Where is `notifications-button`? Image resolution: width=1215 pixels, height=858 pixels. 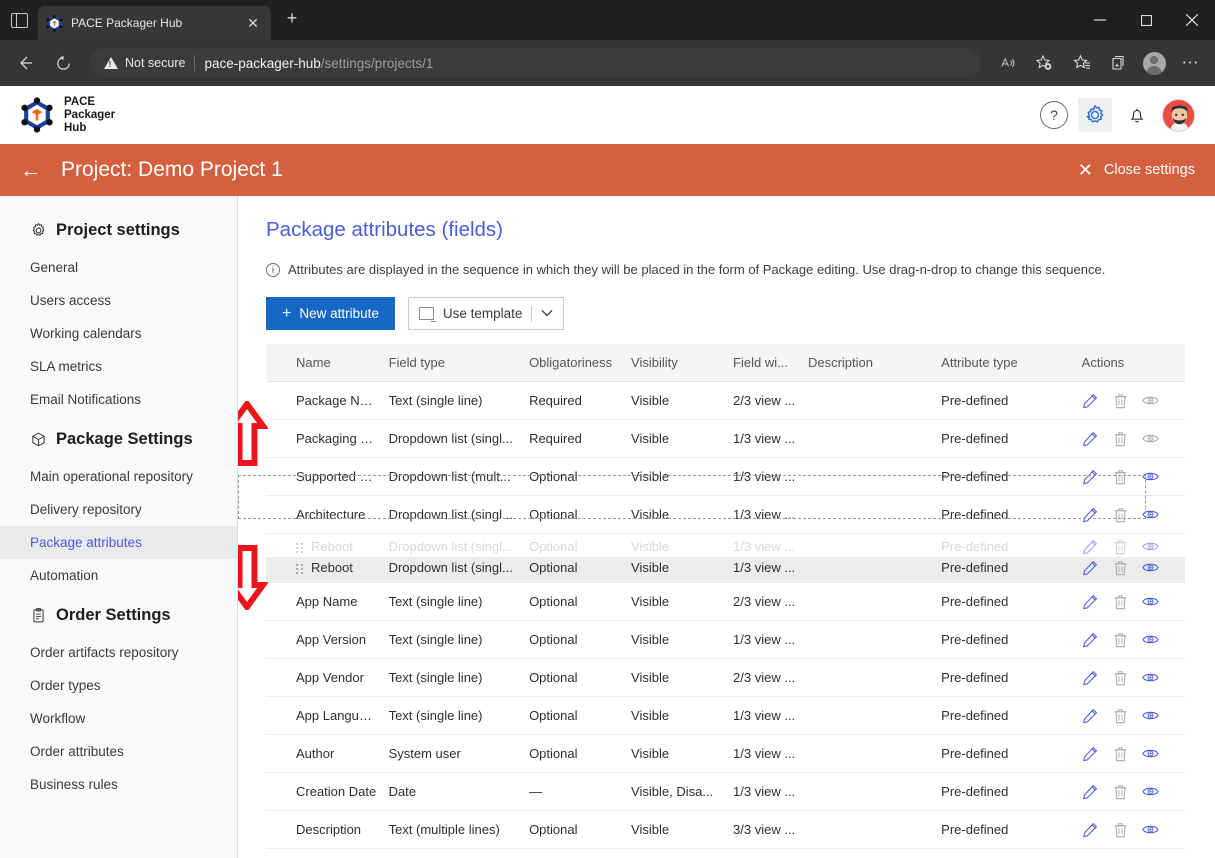 notifications-button is located at coordinates (1137, 115).